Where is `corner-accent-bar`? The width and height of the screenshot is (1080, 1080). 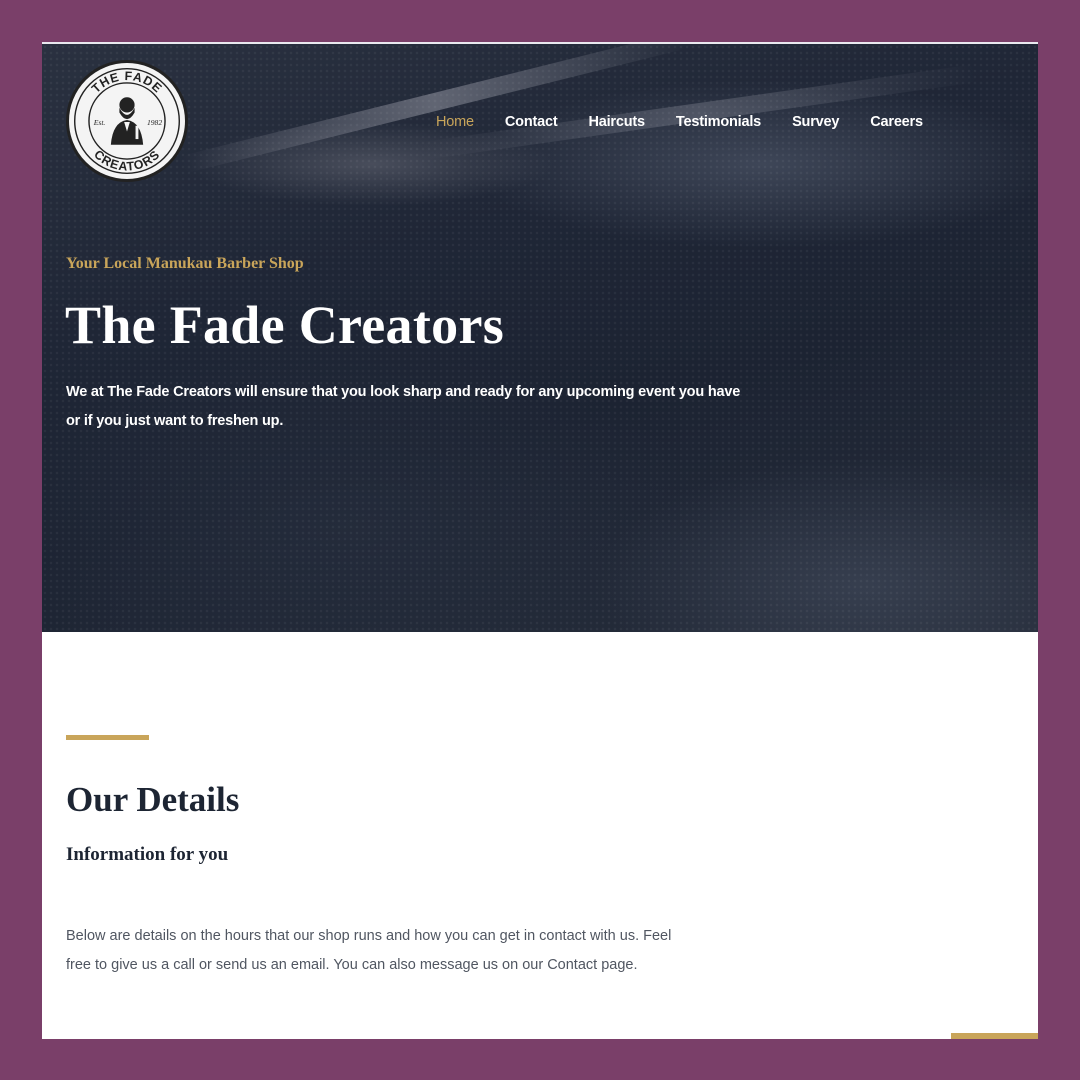 corner-accent-bar is located at coordinates (994, 1036).